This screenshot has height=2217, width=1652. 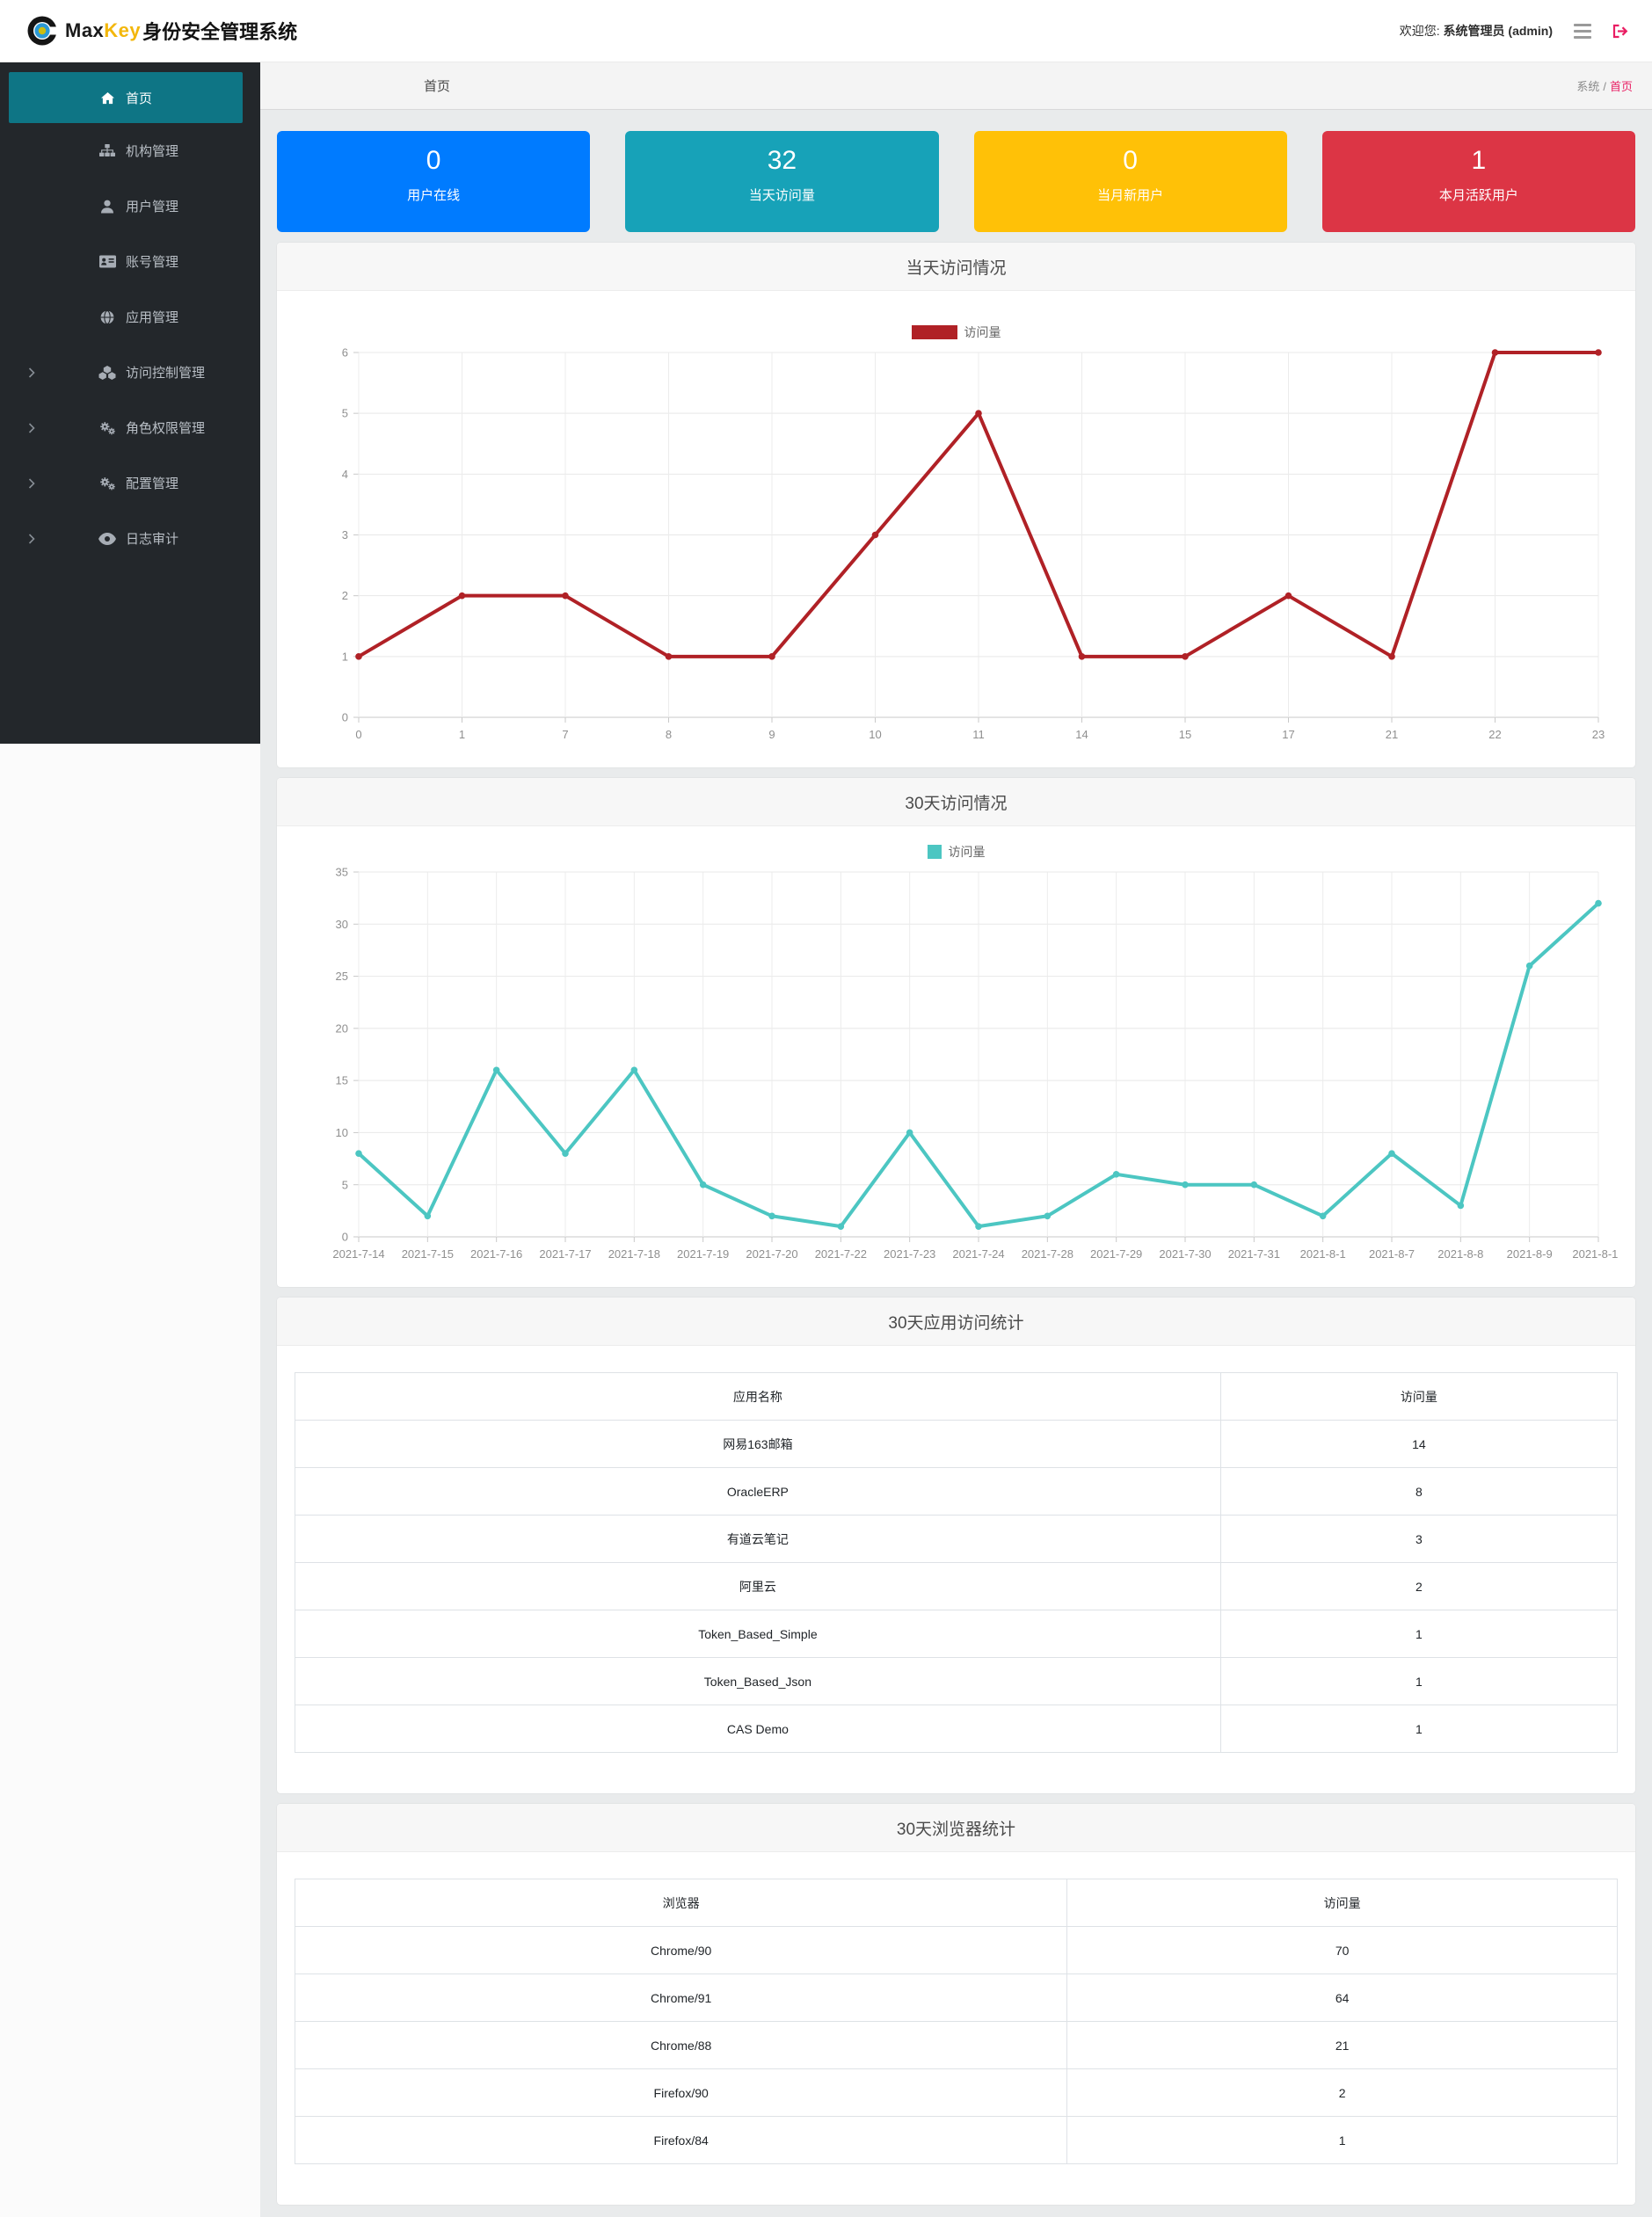 I want to click on column-header: 浏览器, so click(x=681, y=1903).